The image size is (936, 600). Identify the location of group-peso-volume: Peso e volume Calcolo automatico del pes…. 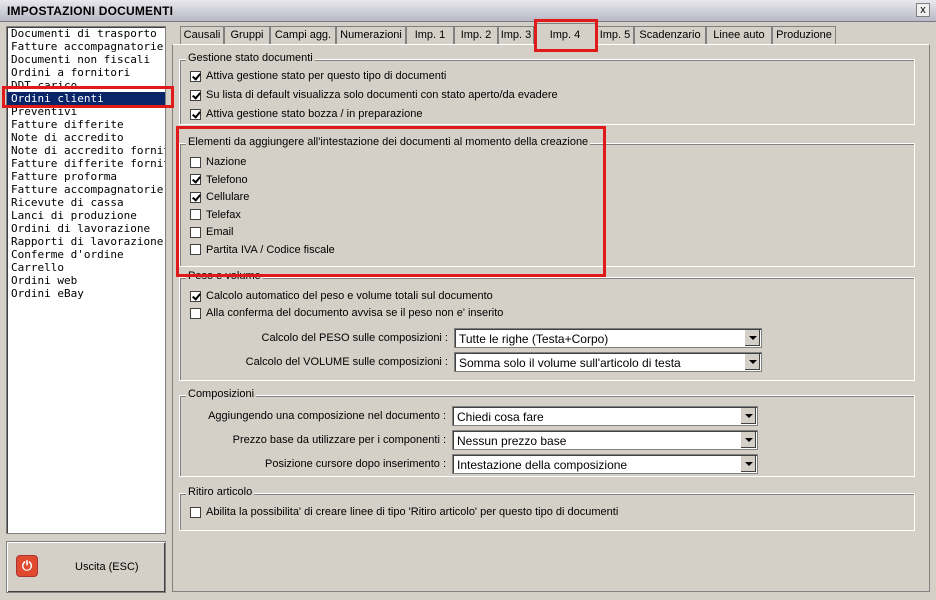
(547, 325).